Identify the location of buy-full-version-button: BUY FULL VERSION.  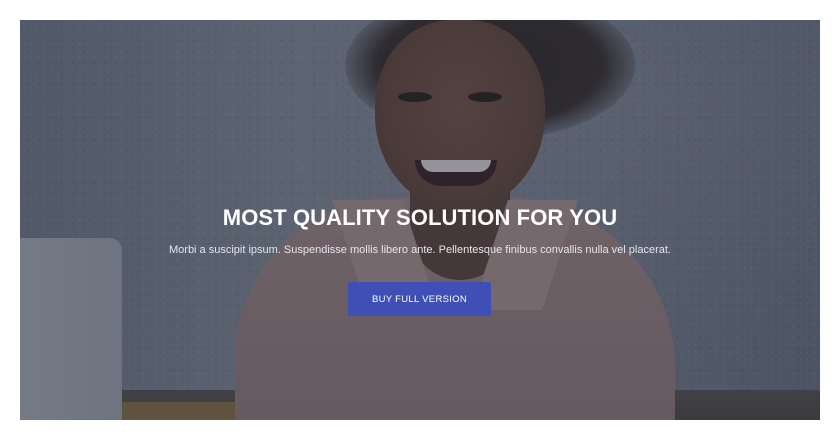
(419, 299).